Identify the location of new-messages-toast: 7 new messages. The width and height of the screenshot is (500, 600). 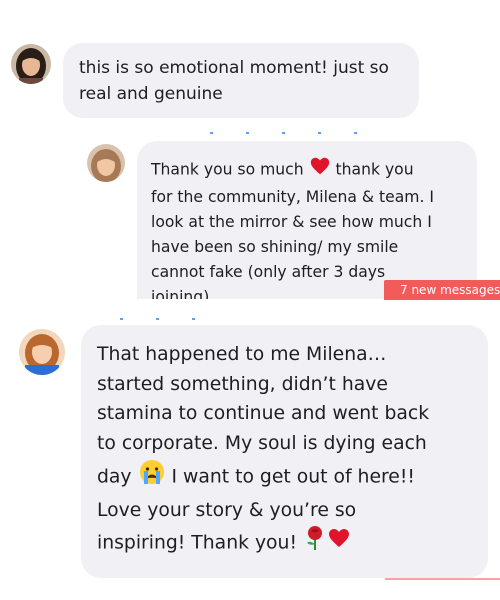
(442, 290).